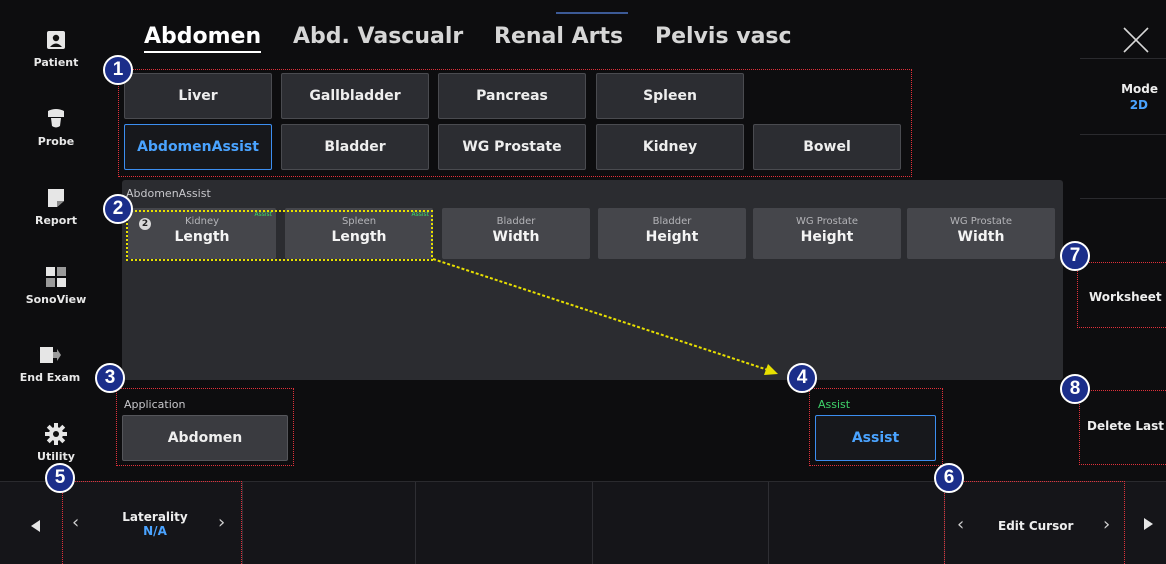 The image size is (1166, 564). What do you see at coordinates (1075, 256) in the screenshot?
I see `callout-badge-7: 7` at bounding box center [1075, 256].